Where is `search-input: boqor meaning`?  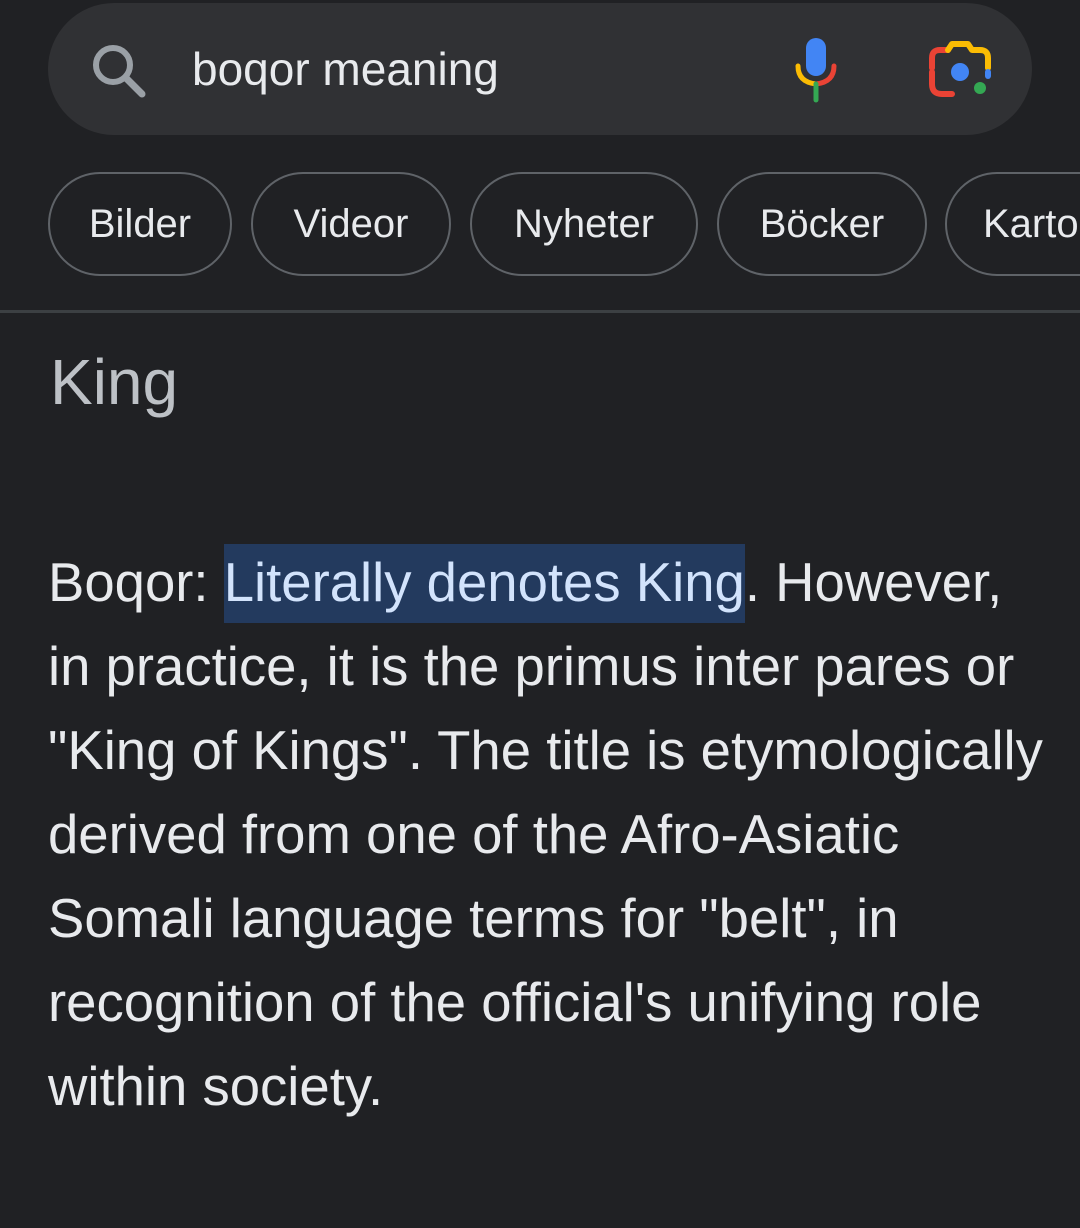
search-input: boqor meaning is located at coordinates (345, 69).